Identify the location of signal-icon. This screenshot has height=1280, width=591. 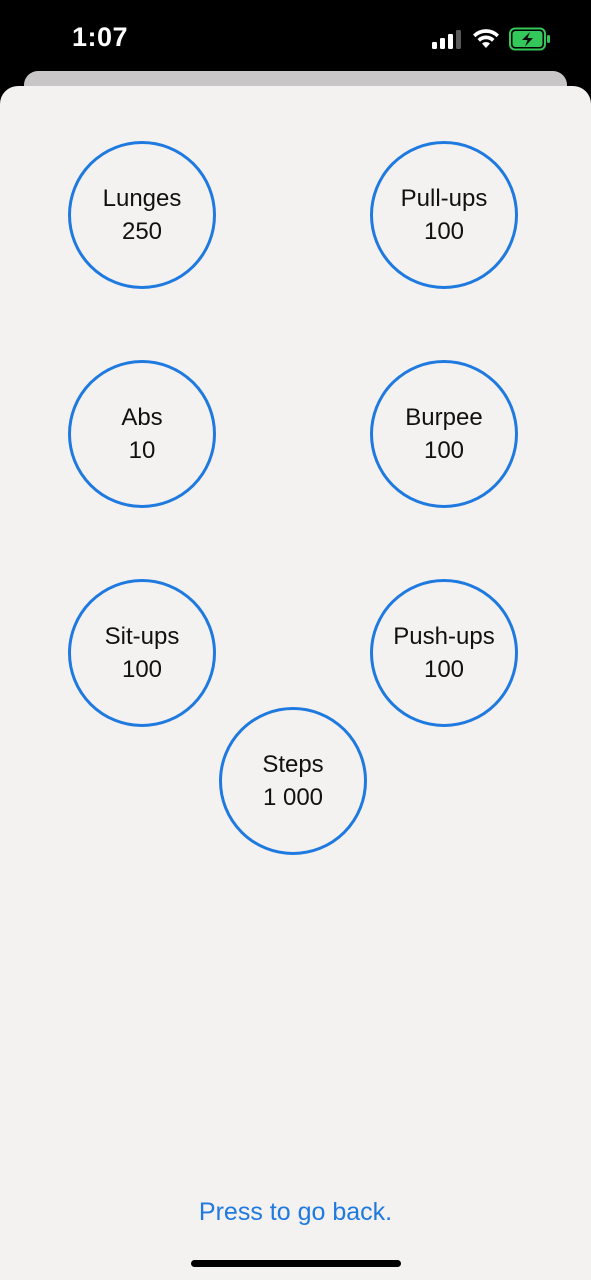
(446, 39).